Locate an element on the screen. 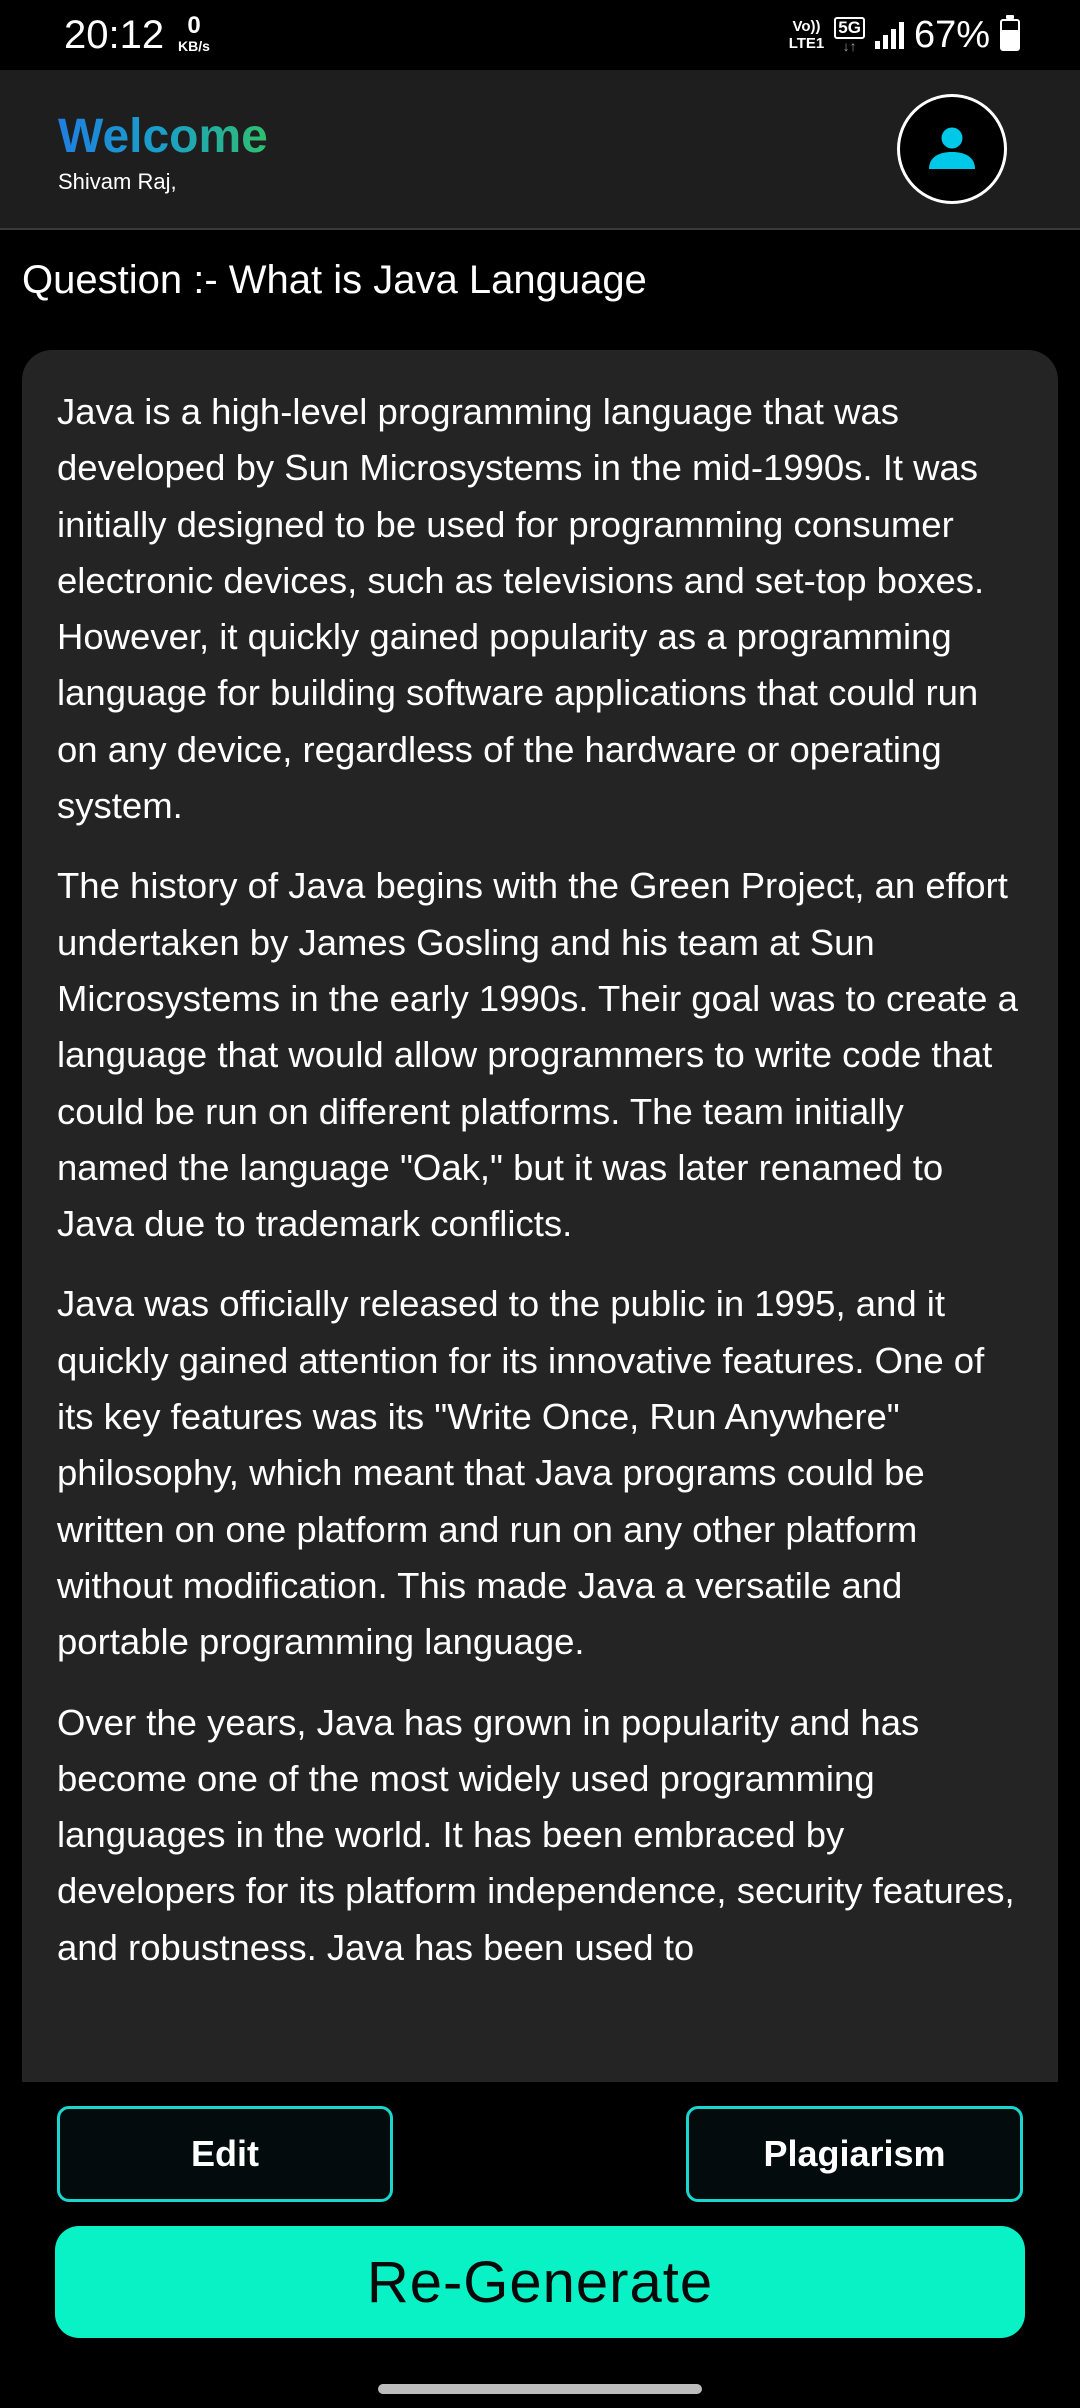 Image resolution: width=1080 pixels, height=2408 pixels. home-indicator is located at coordinates (540, 2389).